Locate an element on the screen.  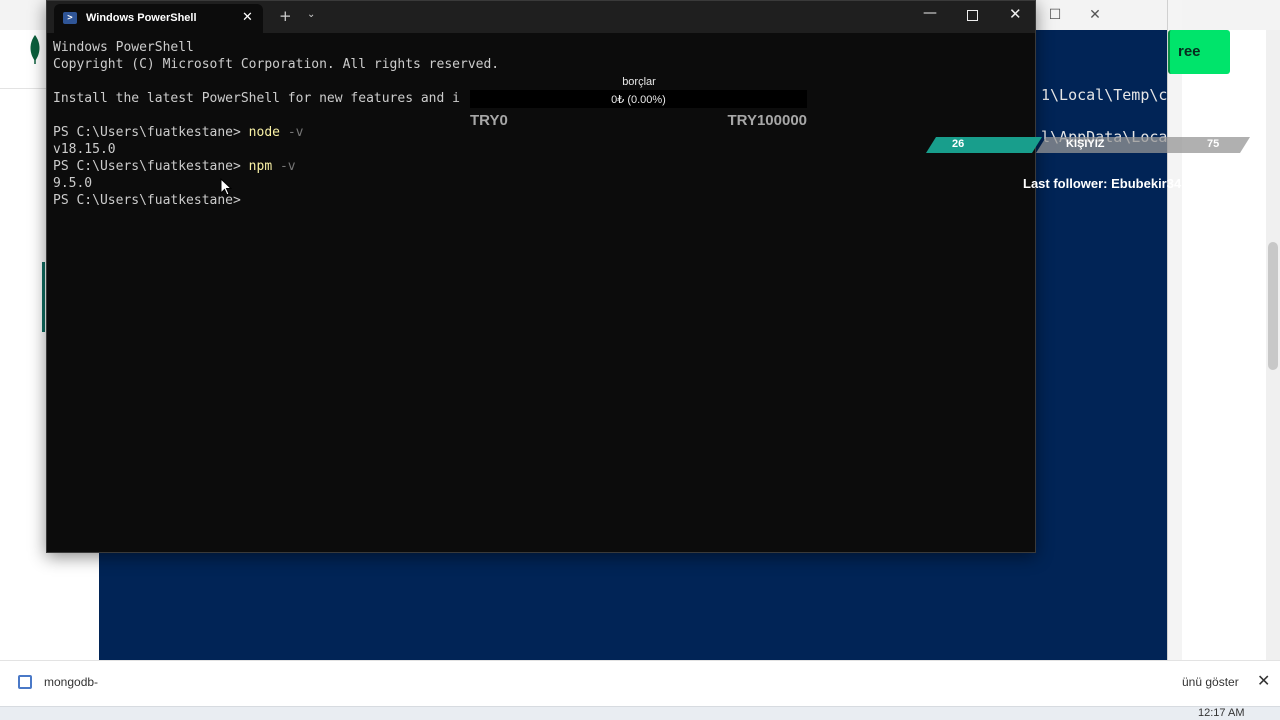
cta-button-label: ree is located at coordinates (1189, 51).